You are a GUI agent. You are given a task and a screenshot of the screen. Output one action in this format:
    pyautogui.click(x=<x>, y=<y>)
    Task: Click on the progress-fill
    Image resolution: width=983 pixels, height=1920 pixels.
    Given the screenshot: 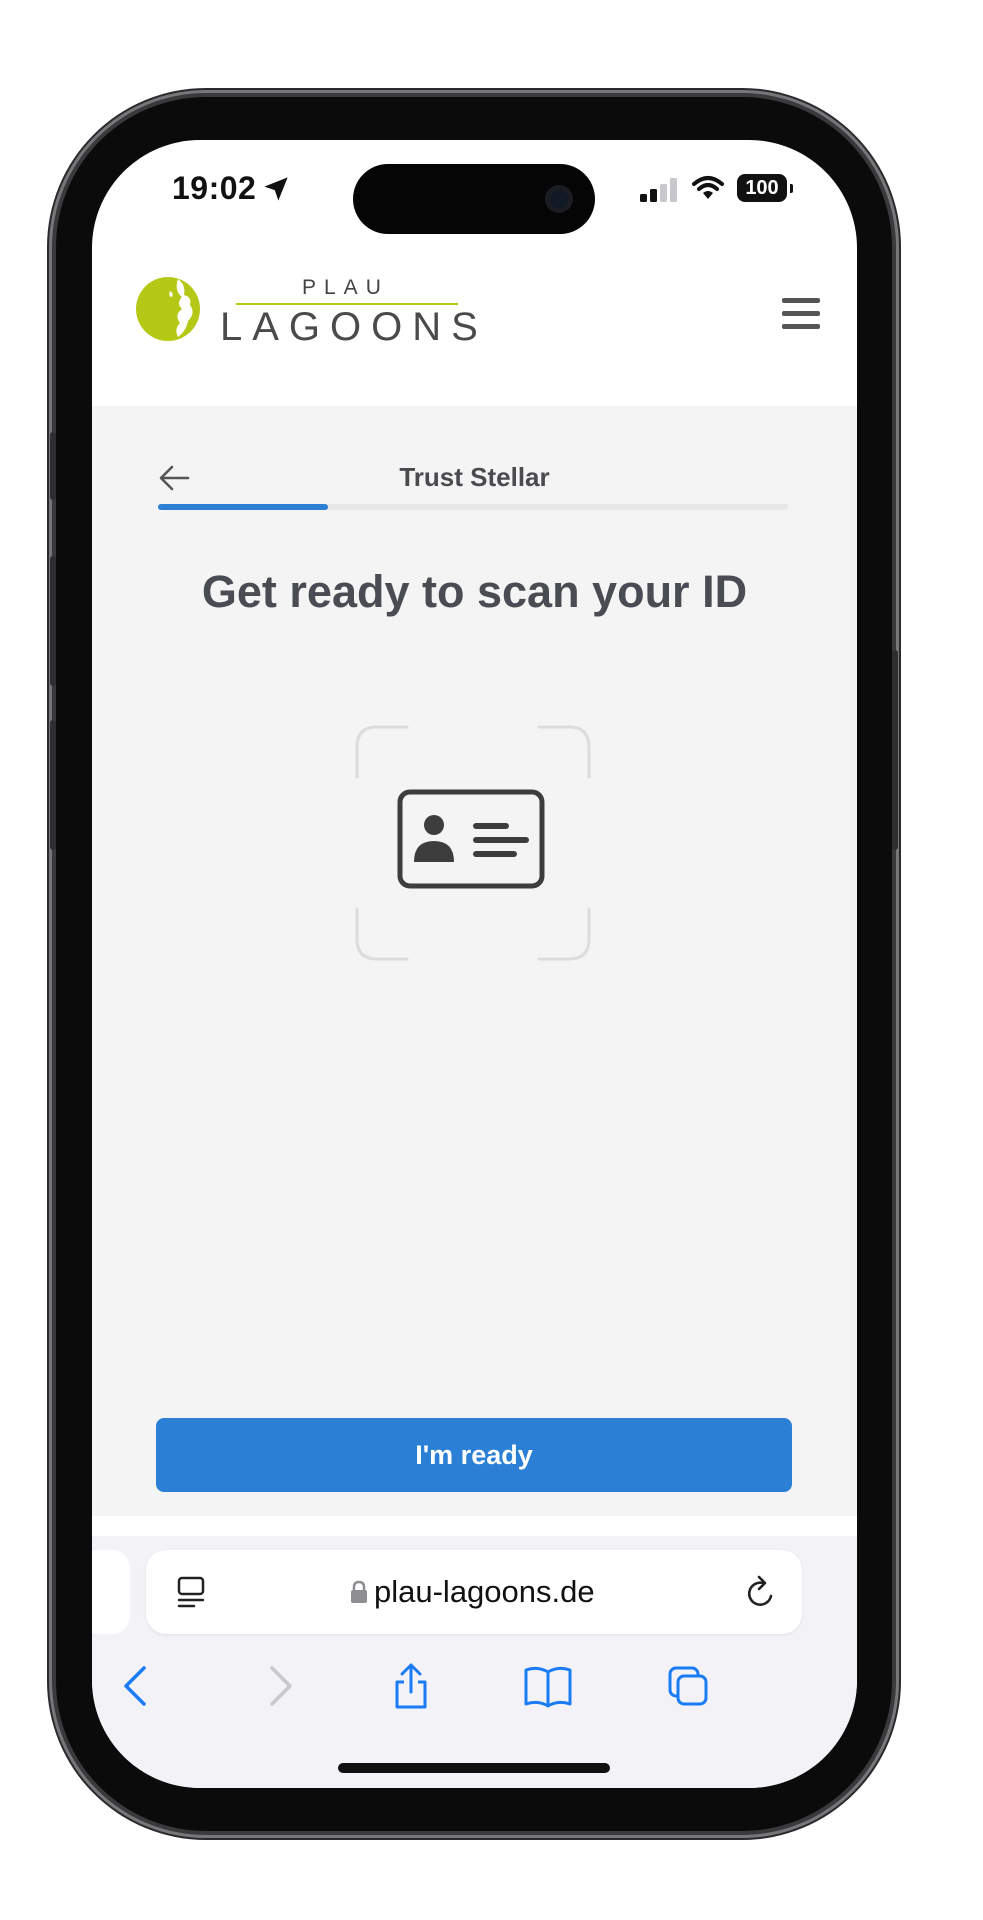 What is the action you would take?
    pyautogui.click(x=243, y=507)
    